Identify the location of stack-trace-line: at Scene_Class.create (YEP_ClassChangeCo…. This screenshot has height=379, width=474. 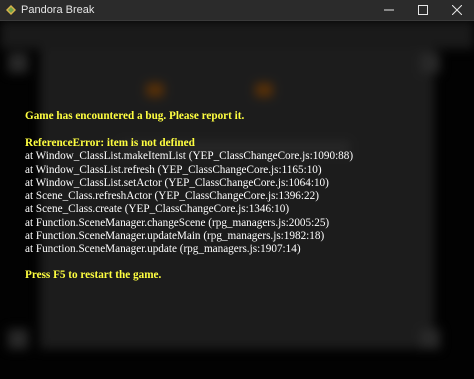
(157, 209).